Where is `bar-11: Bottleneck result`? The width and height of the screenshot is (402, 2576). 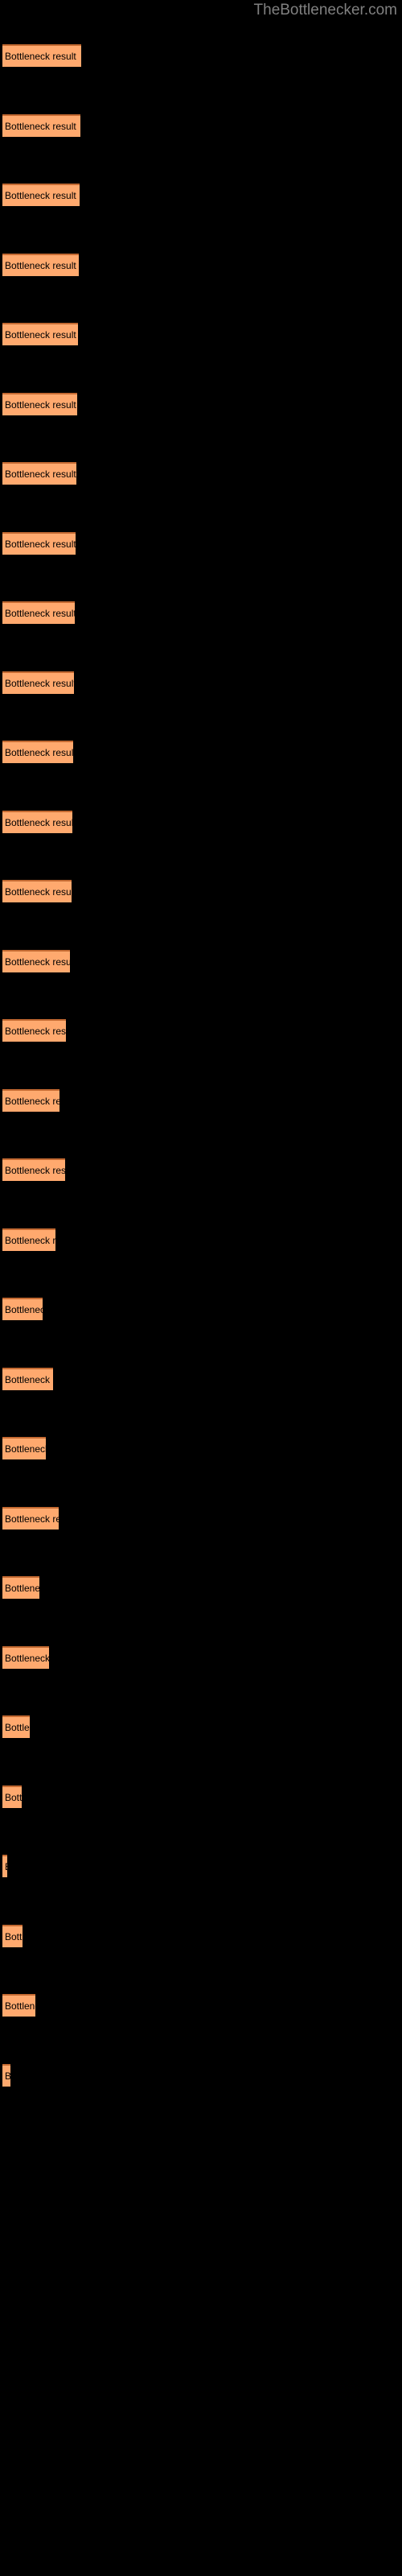
bar-11: Bottleneck result is located at coordinates (37, 822).